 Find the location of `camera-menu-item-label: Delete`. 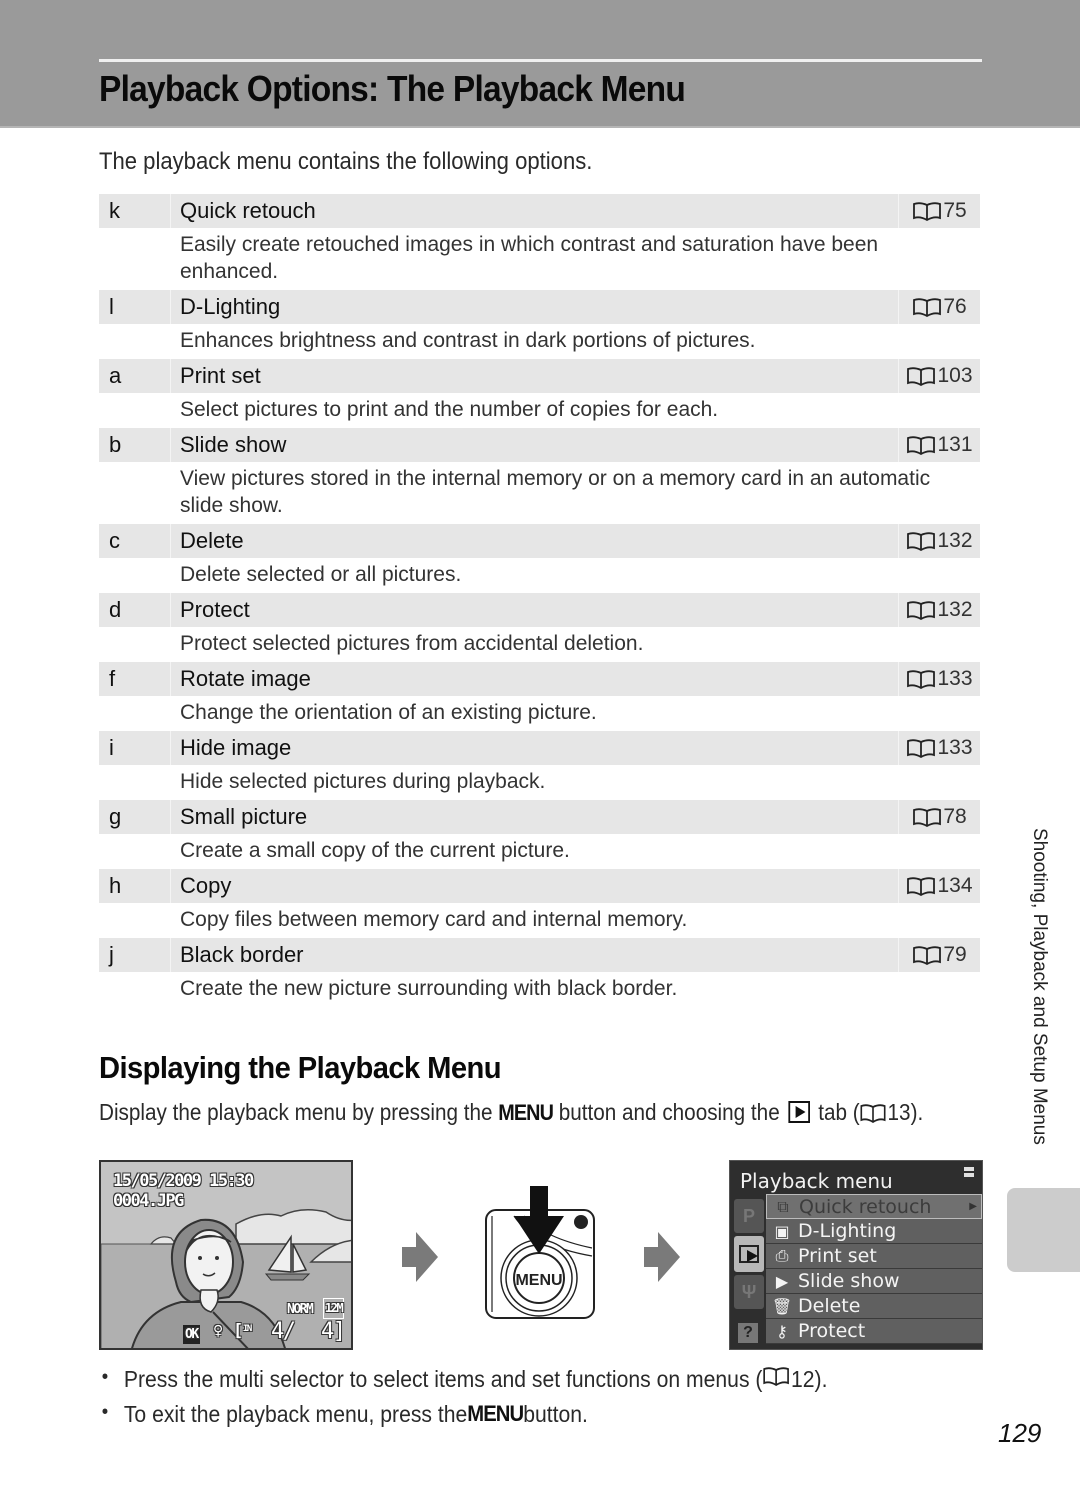

camera-menu-item-label: Delete is located at coordinates (829, 1306).